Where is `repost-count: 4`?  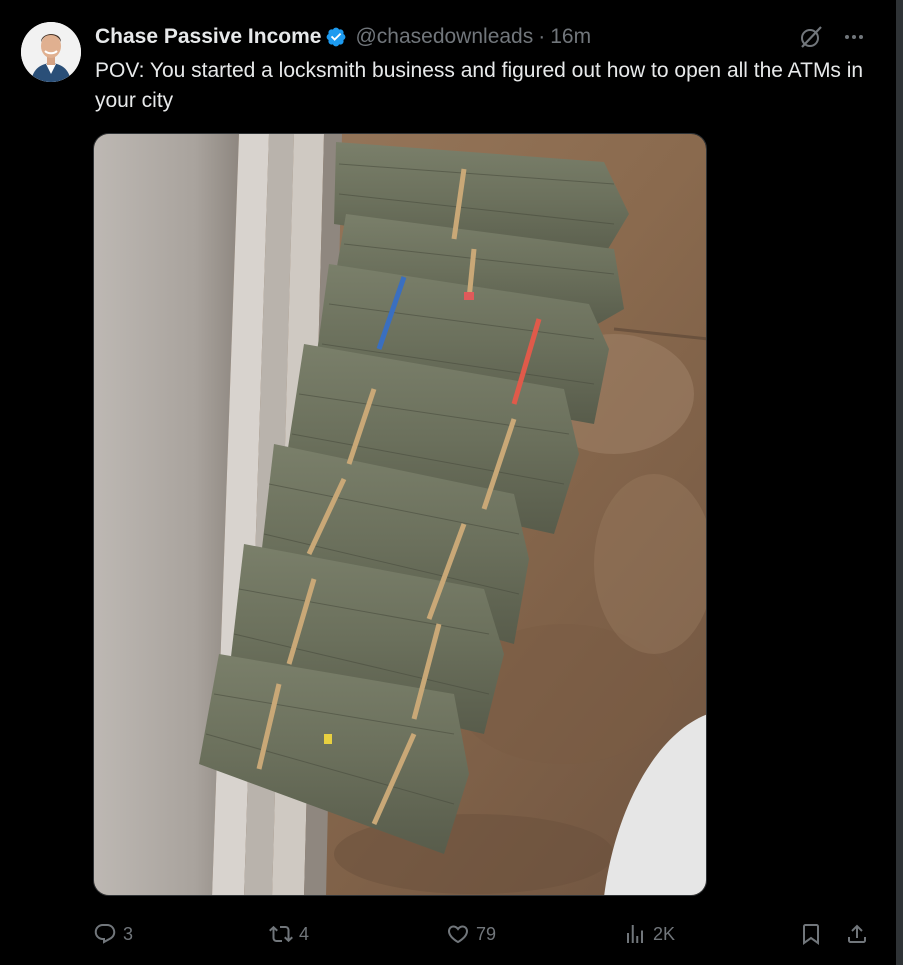 repost-count: 4 is located at coordinates (304, 933).